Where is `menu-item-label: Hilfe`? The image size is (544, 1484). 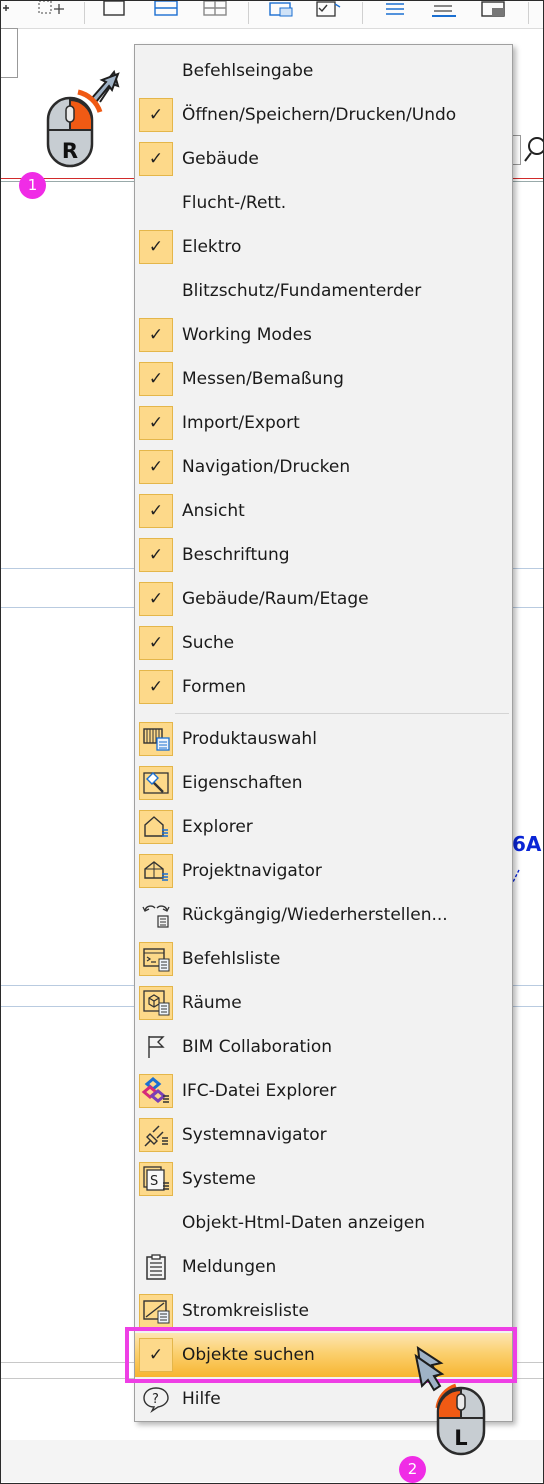 menu-item-label: Hilfe is located at coordinates (201, 1399).